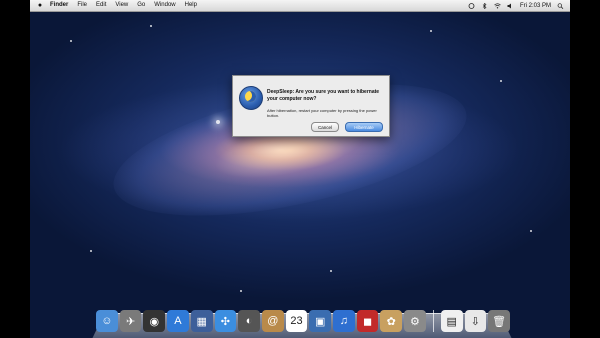 The width and height of the screenshot is (600, 338). Describe the element at coordinates (484, 5) in the screenshot. I see `bluetooth-icon` at that location.